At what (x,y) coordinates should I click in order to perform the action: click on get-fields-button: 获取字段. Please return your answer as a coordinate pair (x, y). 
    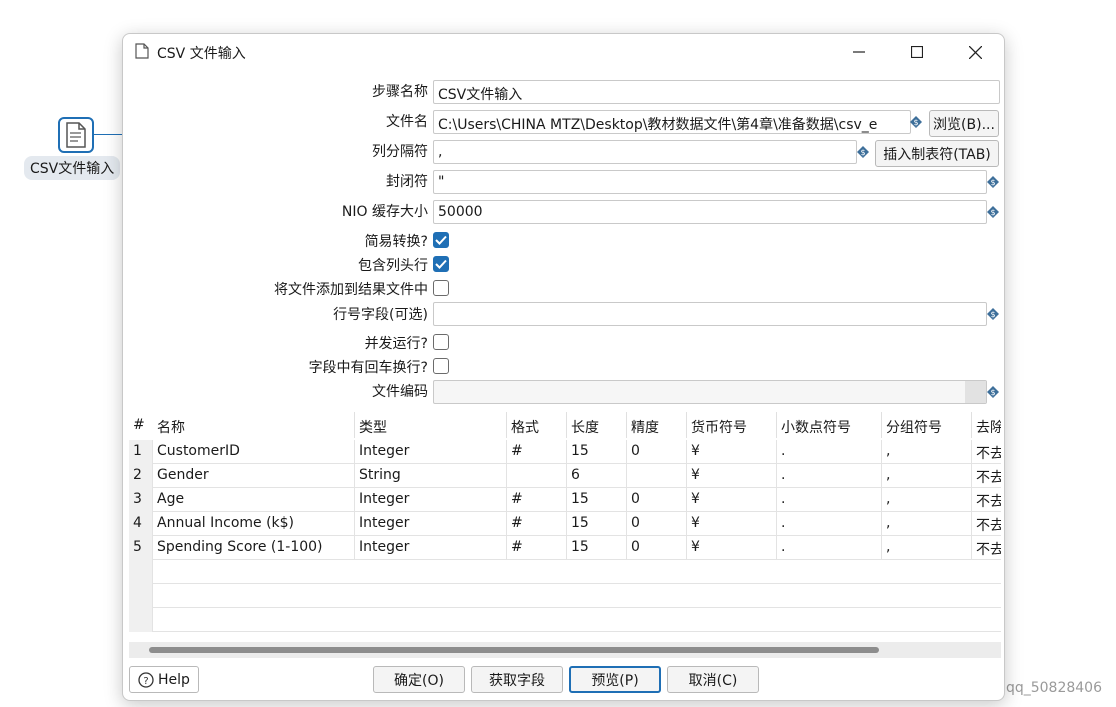
    Looking at the image, I should click on (517, 679).